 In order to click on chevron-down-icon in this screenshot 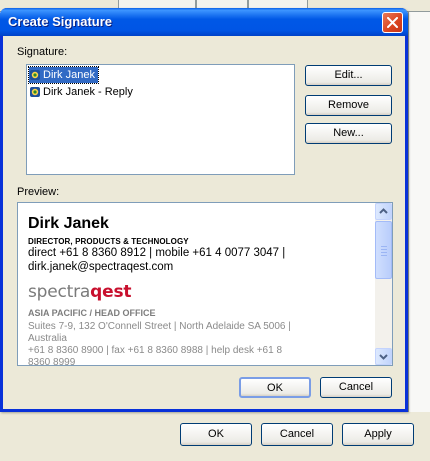, I will do `click(383, 357)`.